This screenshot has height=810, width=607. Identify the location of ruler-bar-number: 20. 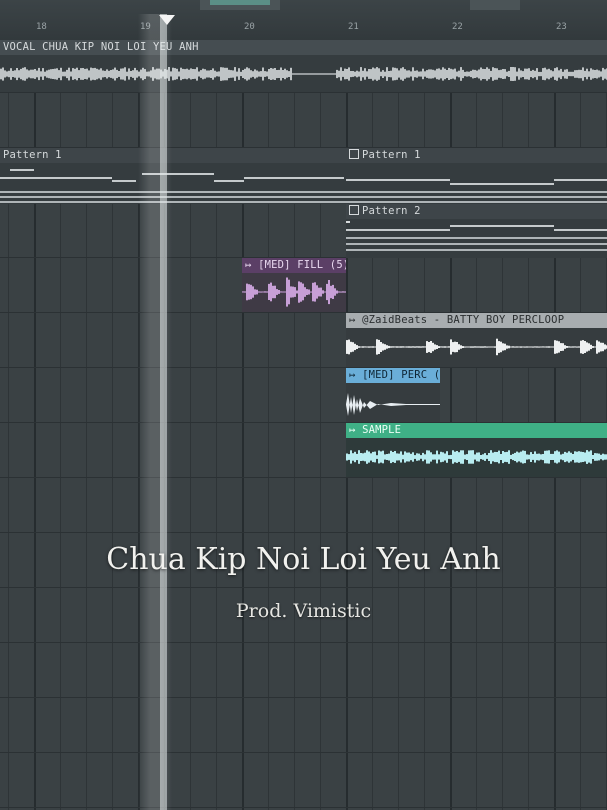
(249, 27).